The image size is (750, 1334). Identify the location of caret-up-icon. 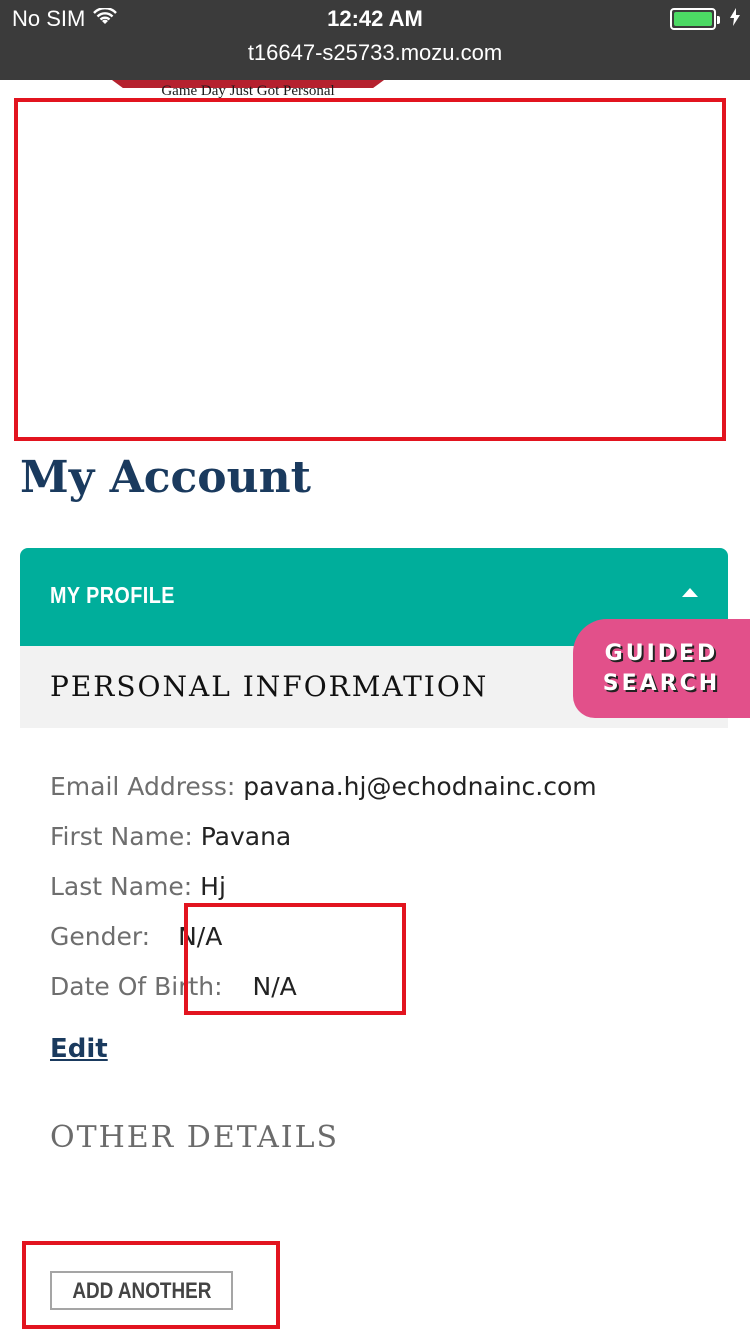
(690, 592).